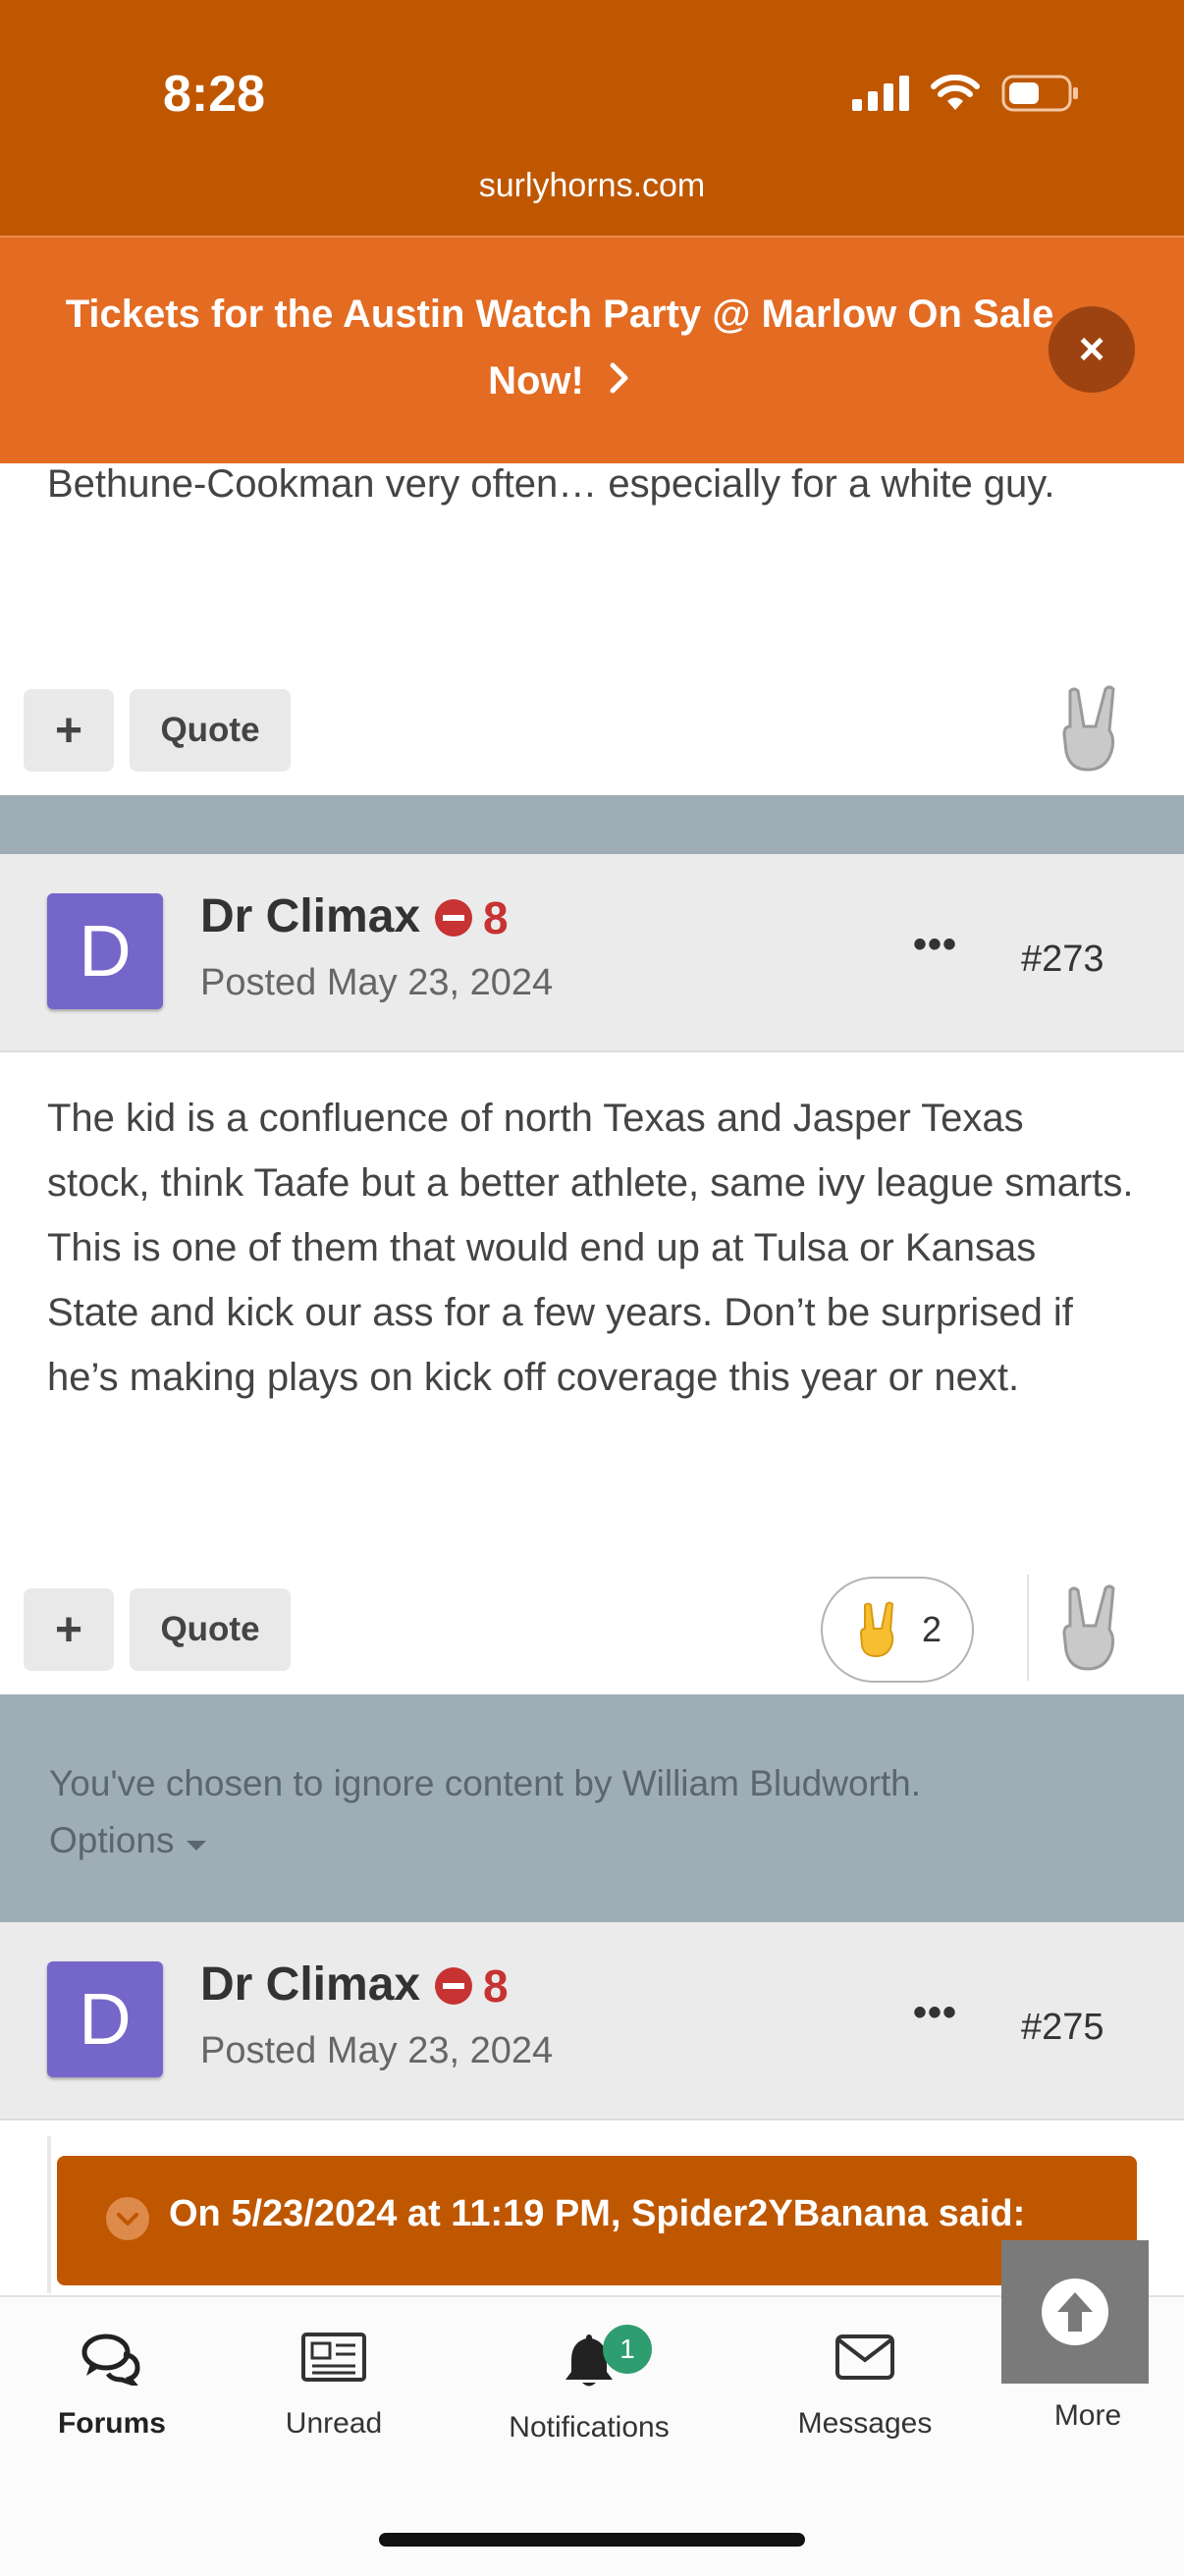  Describe the element at coordinates (876, 1629) in the screenshot. I see `horns-emoji-icon` at that location.